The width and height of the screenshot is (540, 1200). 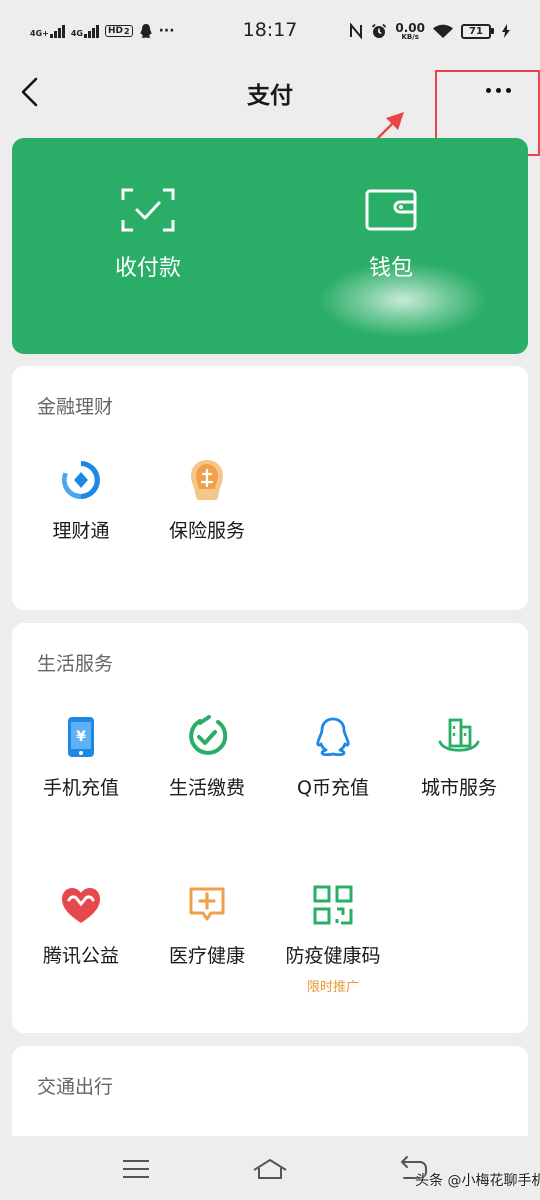 I want to click on section-title: 交通出行, so click(x=75, y=1087).